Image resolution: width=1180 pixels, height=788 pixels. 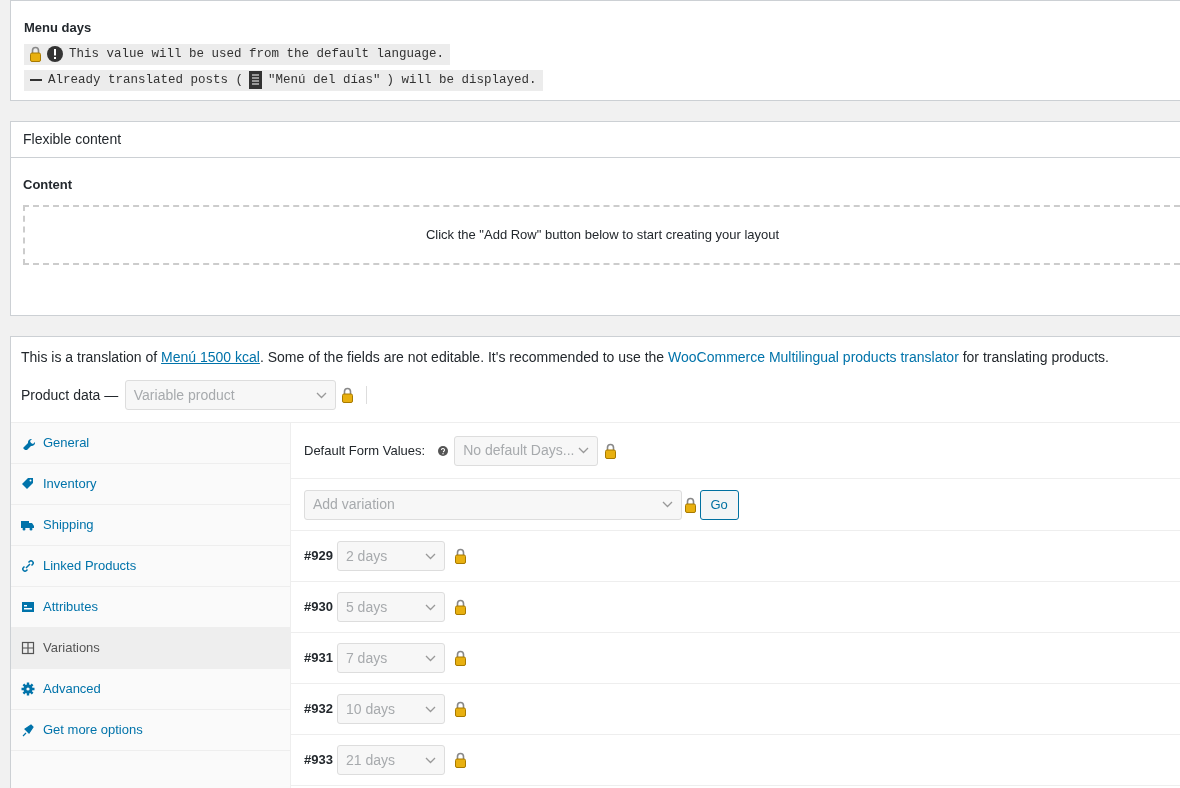 What do you see at coordinates (324, 80) in the screenshot?
I see `post-title: "Menú del días"` at bounding box center [324, 80].